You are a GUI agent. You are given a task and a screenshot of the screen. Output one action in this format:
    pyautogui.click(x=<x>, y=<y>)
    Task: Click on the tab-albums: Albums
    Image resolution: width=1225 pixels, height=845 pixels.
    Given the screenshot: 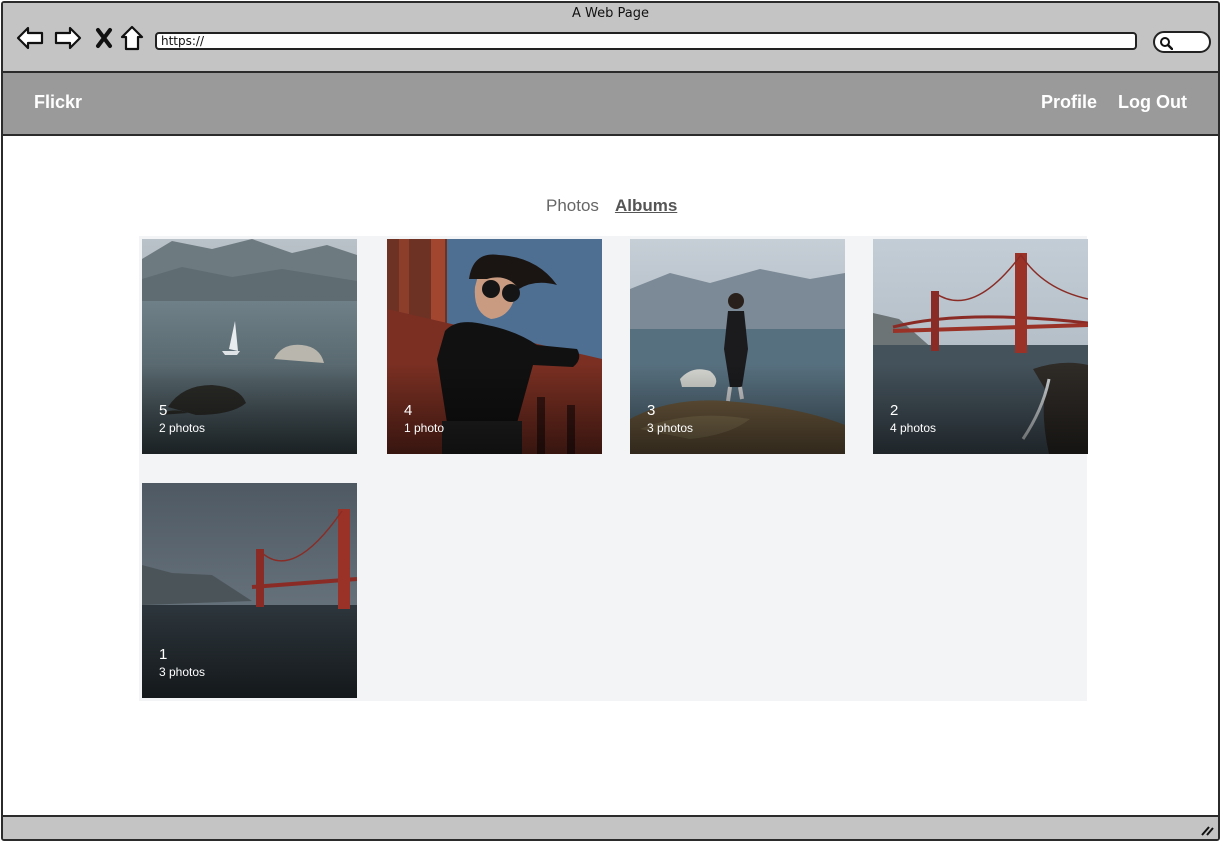 What is the action you would take?
    pyautogui.click(x=646, y=206)
    